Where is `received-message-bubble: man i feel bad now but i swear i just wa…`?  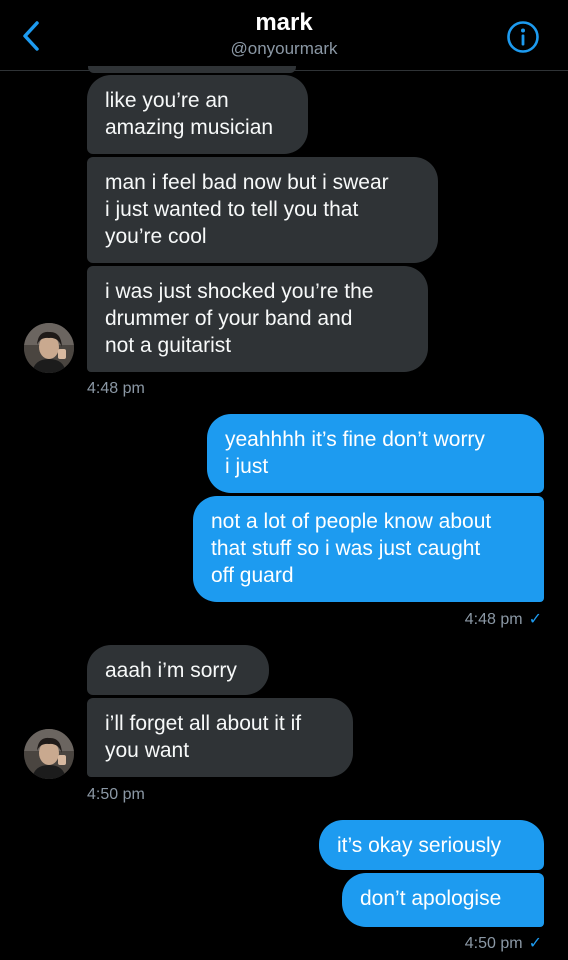
received-message-bubble: man i feel bad now but i swear i just wa… is located at coordinates (262, 210).